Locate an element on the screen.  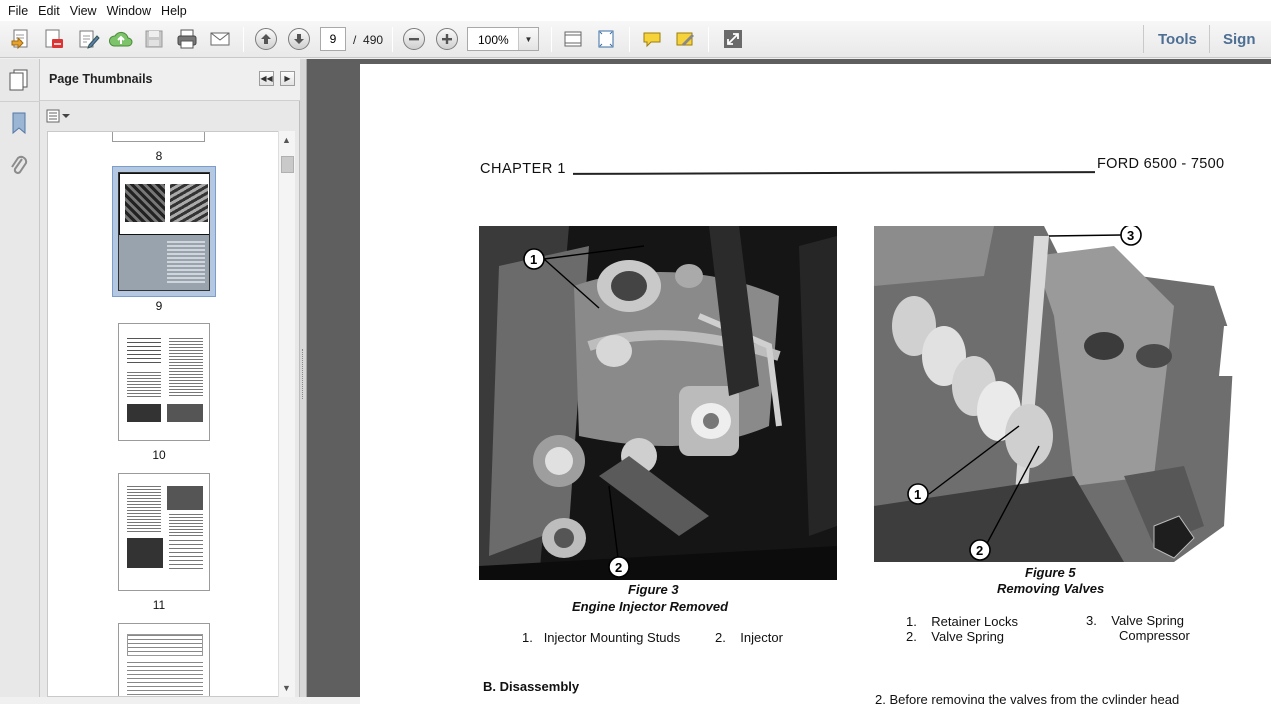
scrollbar-thumb is located at coordinates (287, 164).